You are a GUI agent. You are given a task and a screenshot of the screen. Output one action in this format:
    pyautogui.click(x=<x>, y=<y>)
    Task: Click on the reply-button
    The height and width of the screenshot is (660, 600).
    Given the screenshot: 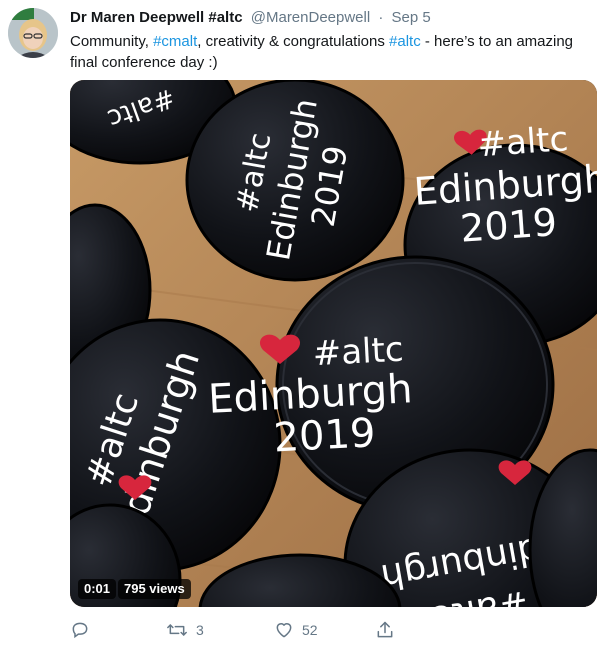 What is the action you would take?
    pyautogui.click(x=80, y=630)
    